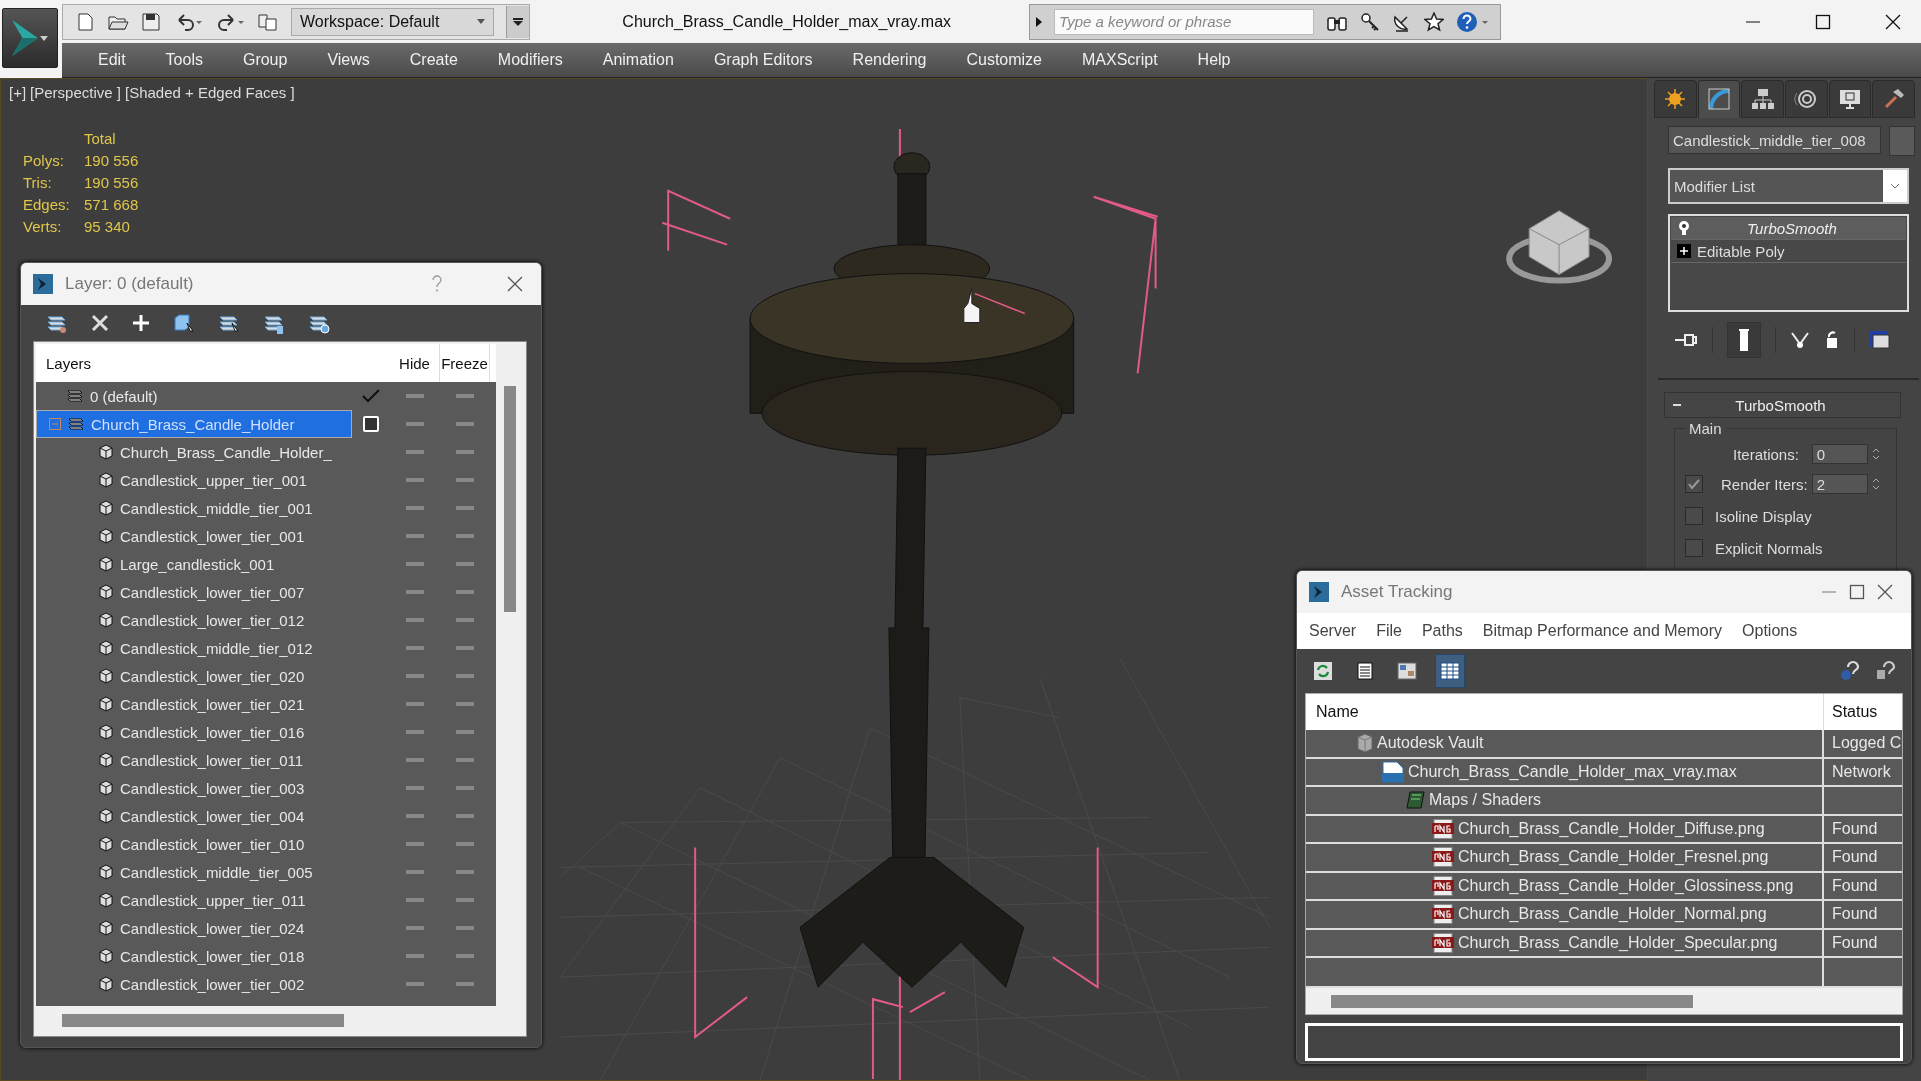 This screenshot has width=1921, height=1081. Describe the element at coordinates (55, 424) in the screenshot. I see `collapse-icon` at that location.